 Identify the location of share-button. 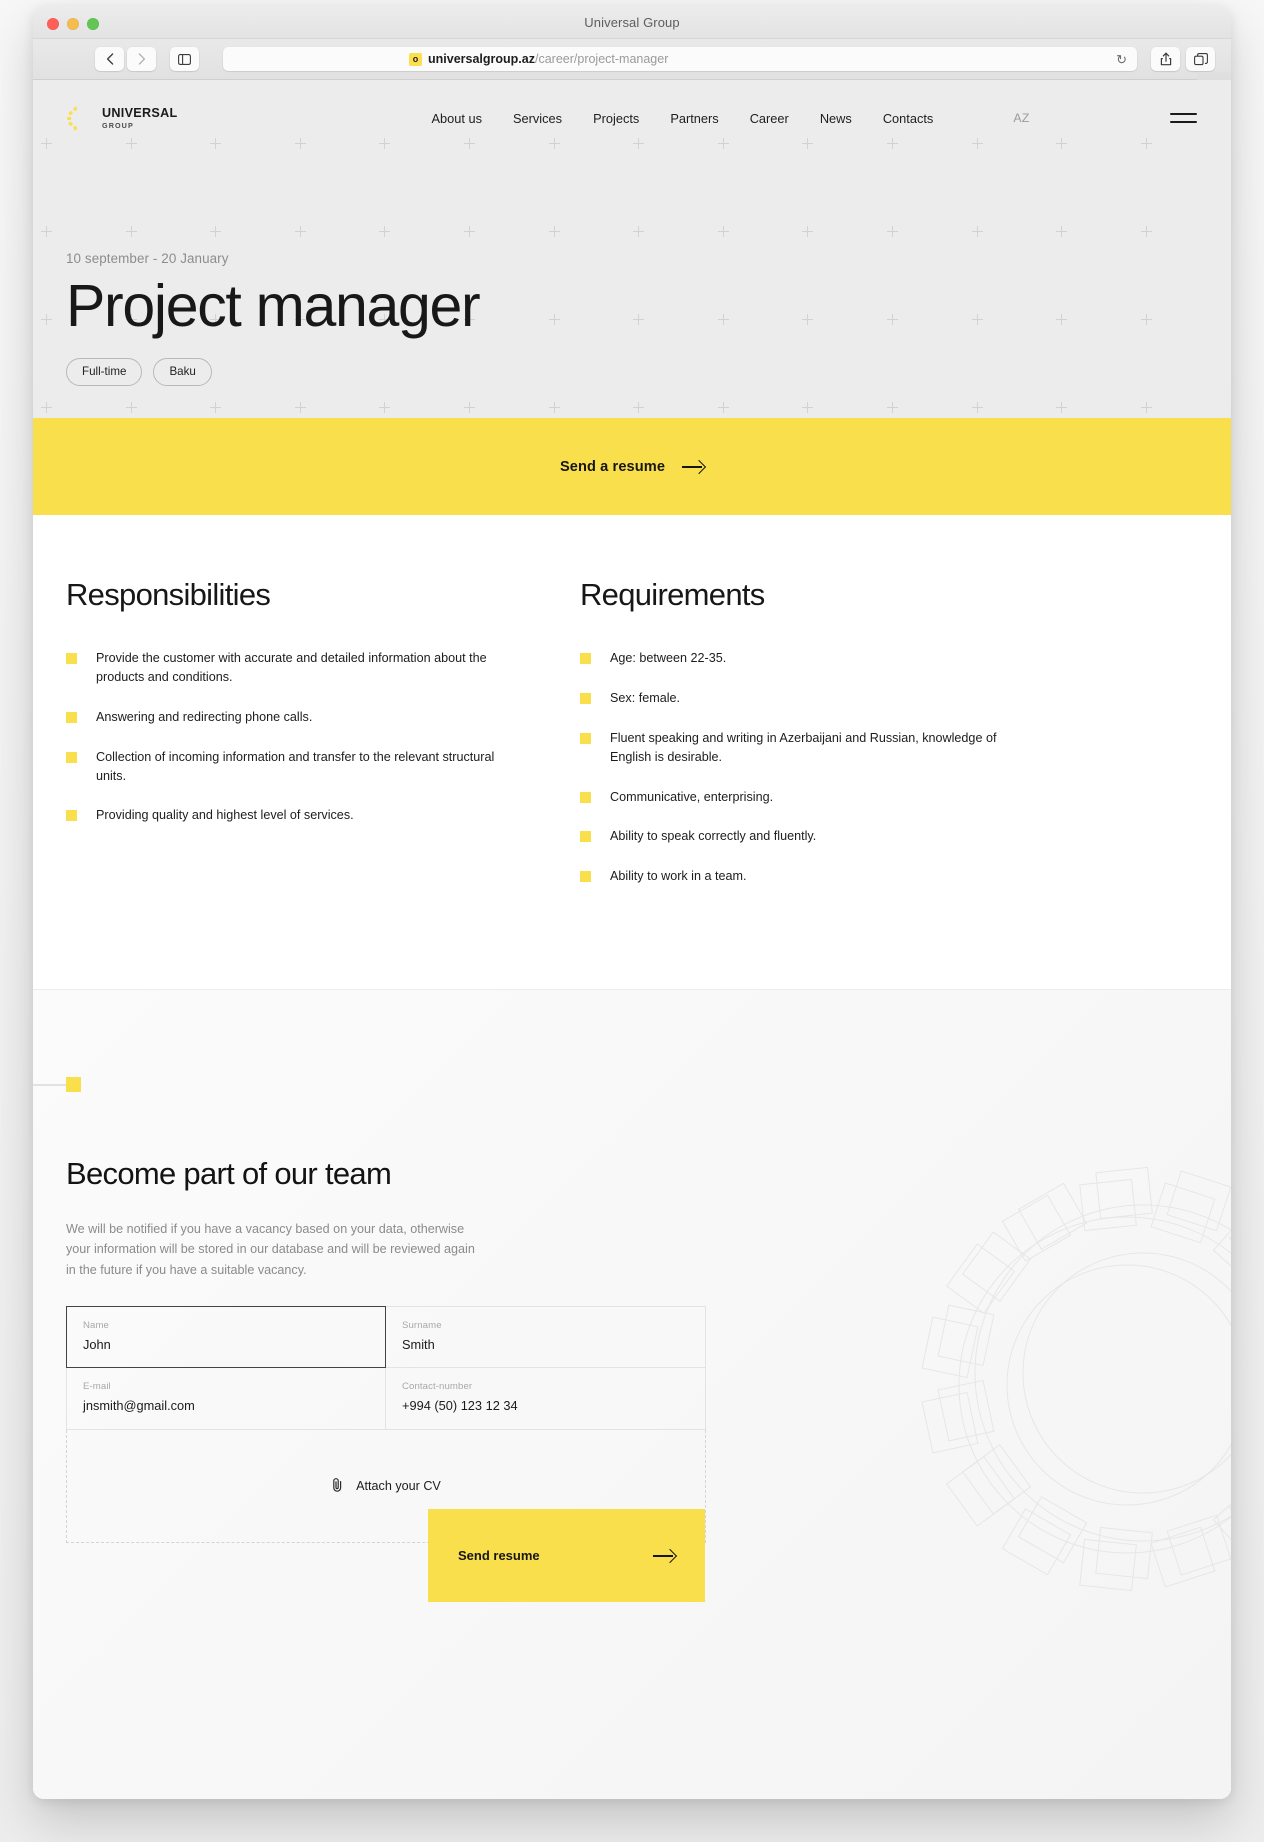
(1165, 59).